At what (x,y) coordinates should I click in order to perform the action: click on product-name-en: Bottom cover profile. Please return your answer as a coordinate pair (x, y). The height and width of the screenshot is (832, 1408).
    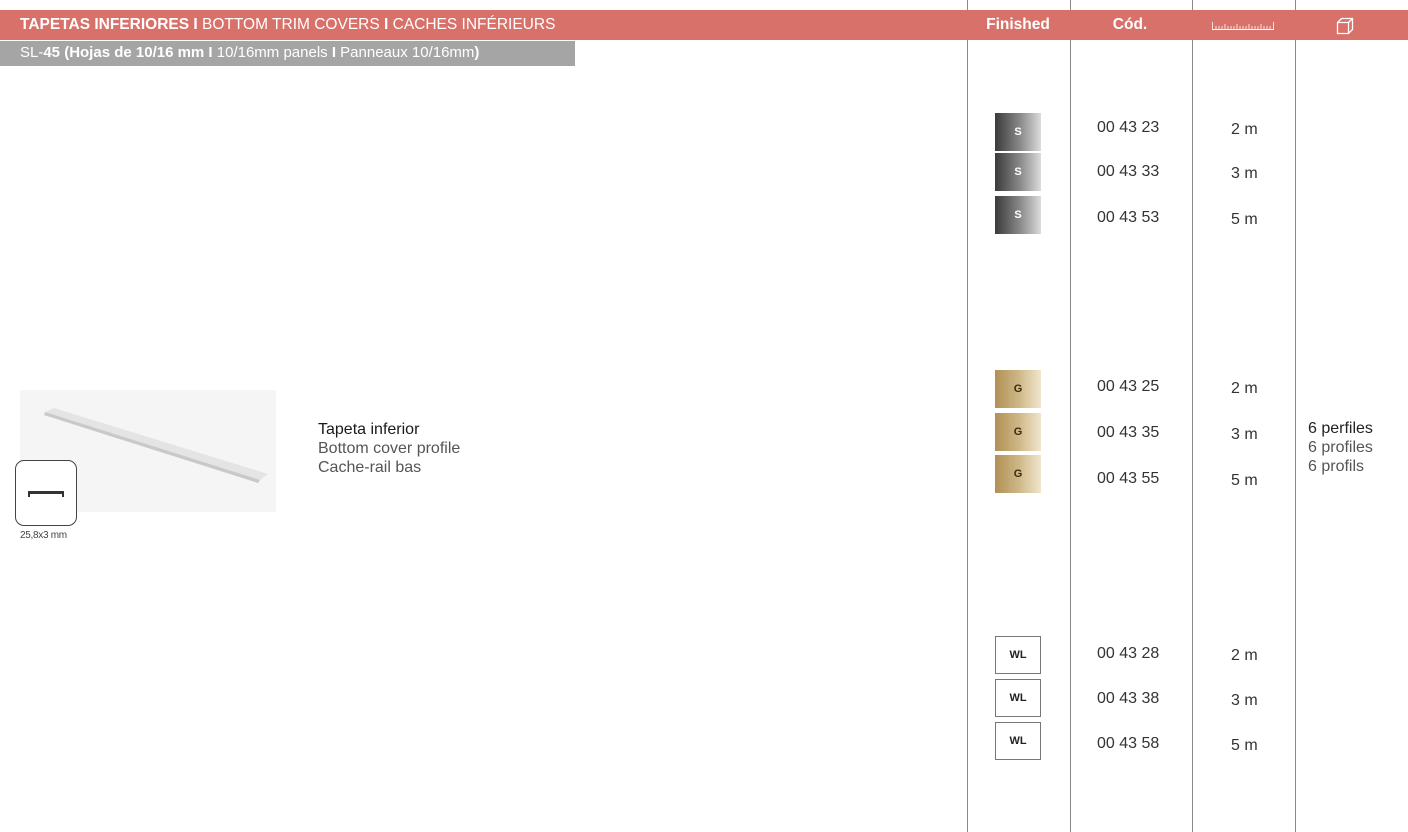
    Looking at the image, I should click on (389, 448).